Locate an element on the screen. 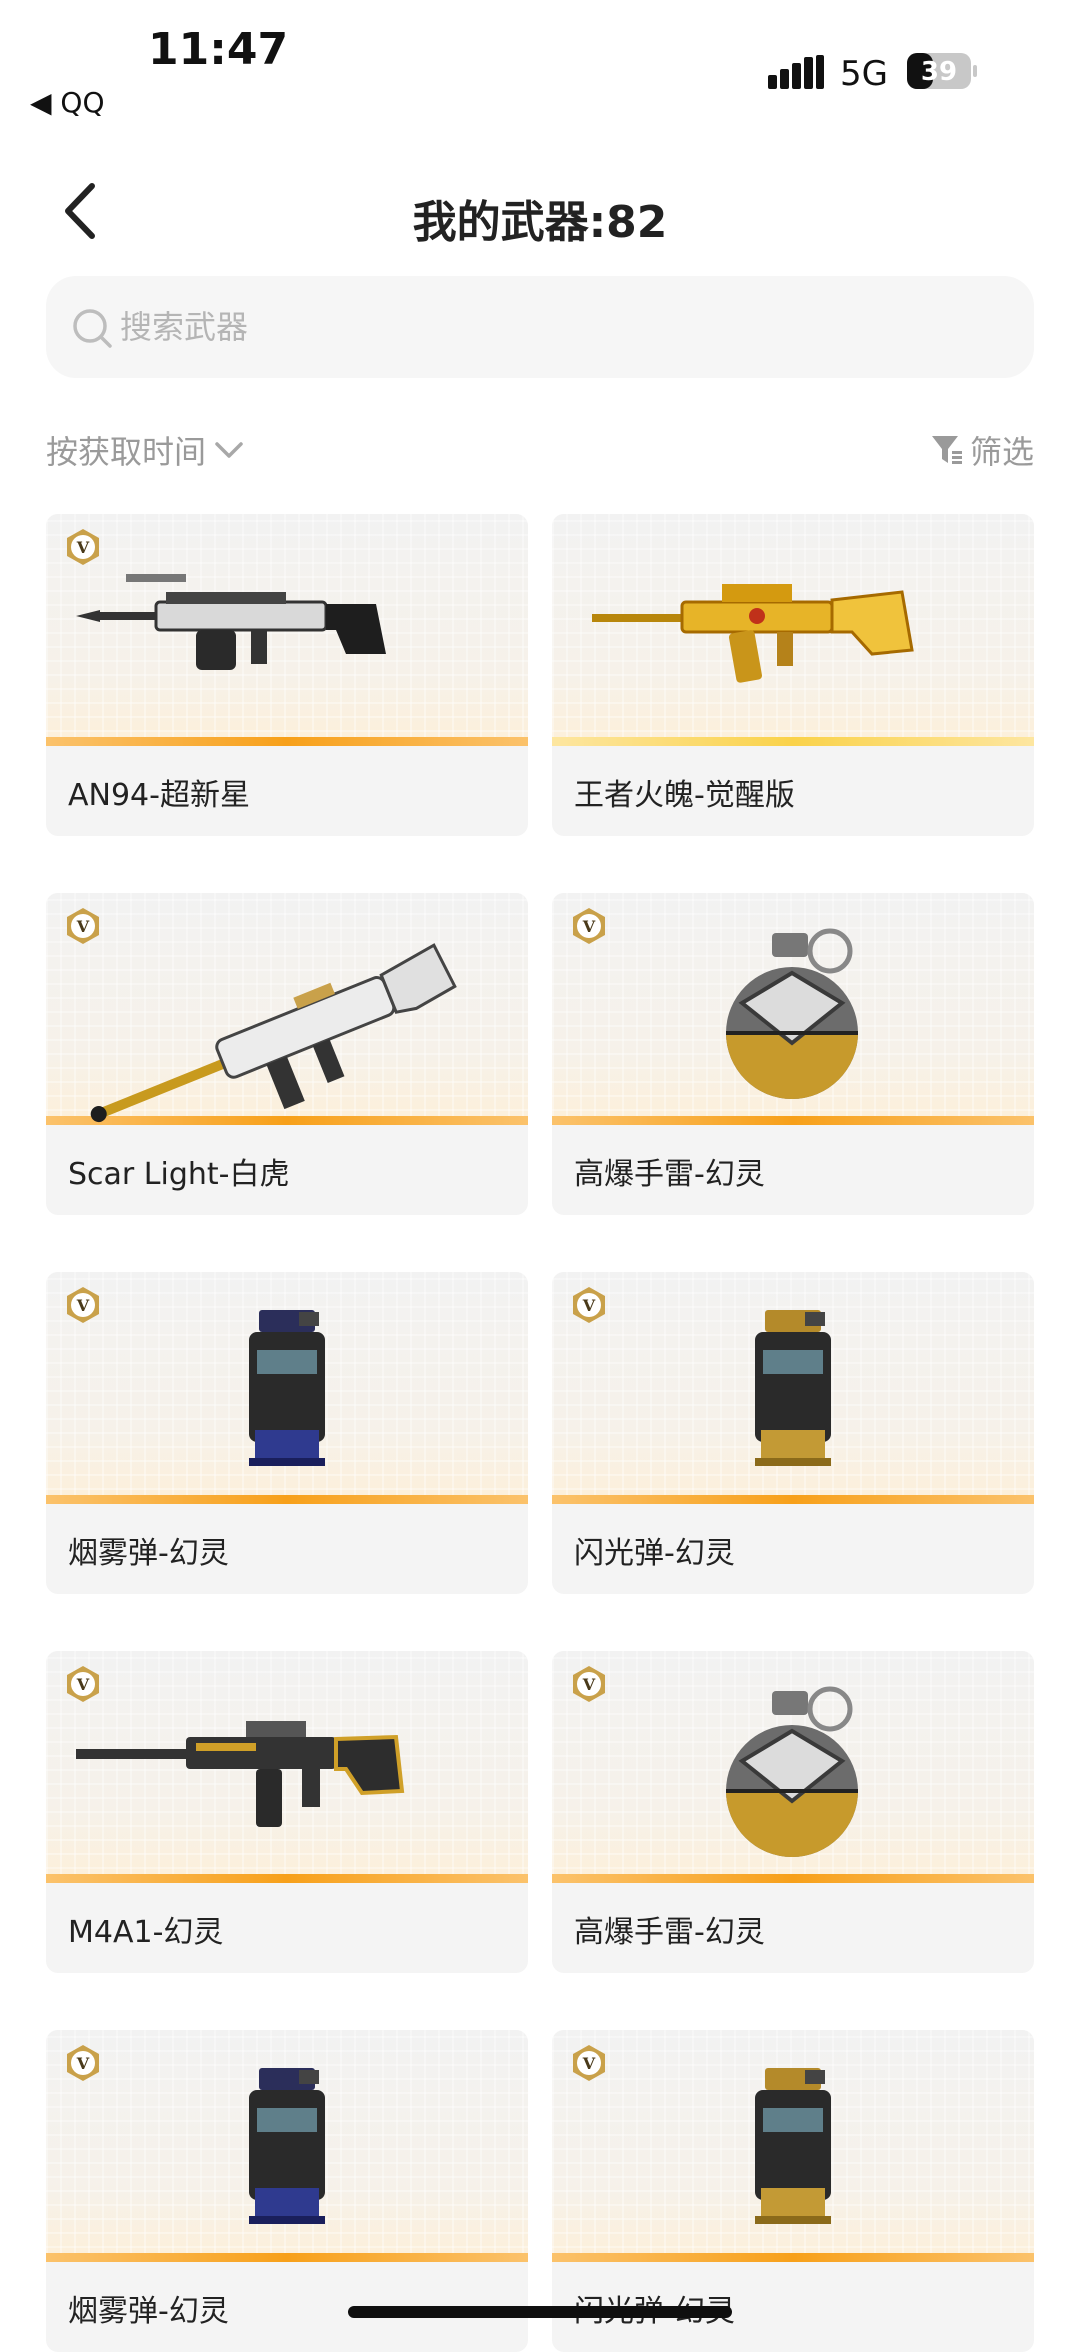 The image size is (1080, 2352). chevron-down-icon is located at coordinates (229, 450).